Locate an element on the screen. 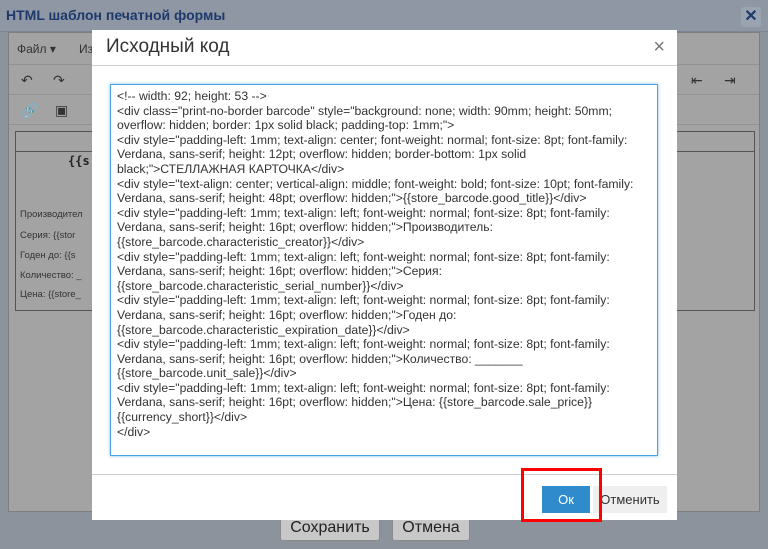  outdent-icon: ⇤ is located at coordinates (697, 80).